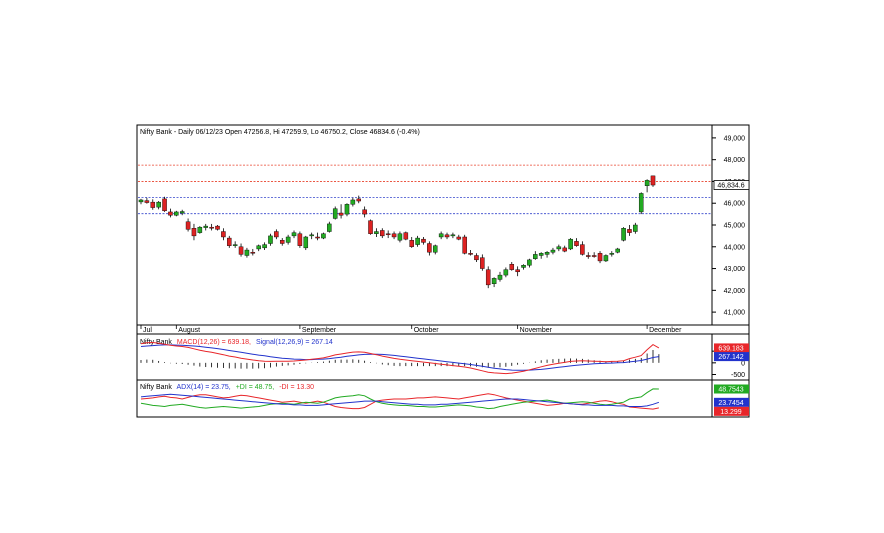 The height and width of the screenshot is (533, 884). Describe the element at coordinates (735, 313) in the screenshot. I see `price-y-tick-label: 41,000` at that location.